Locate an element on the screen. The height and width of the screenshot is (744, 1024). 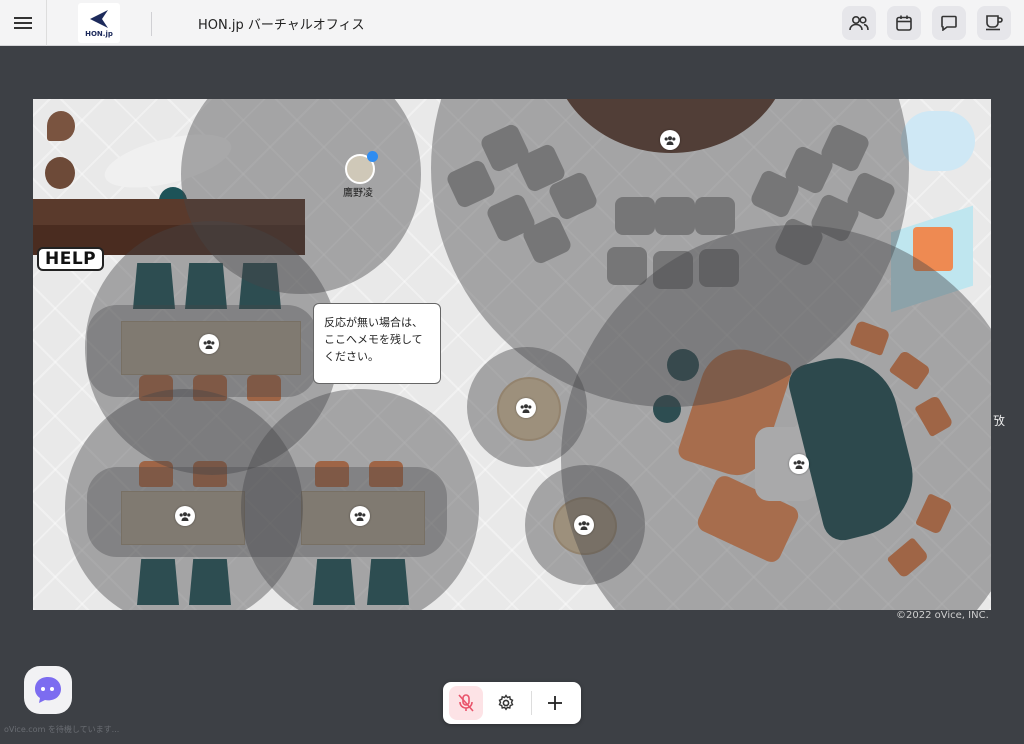
logo: HON.jp is located at coordinates (99, 23).